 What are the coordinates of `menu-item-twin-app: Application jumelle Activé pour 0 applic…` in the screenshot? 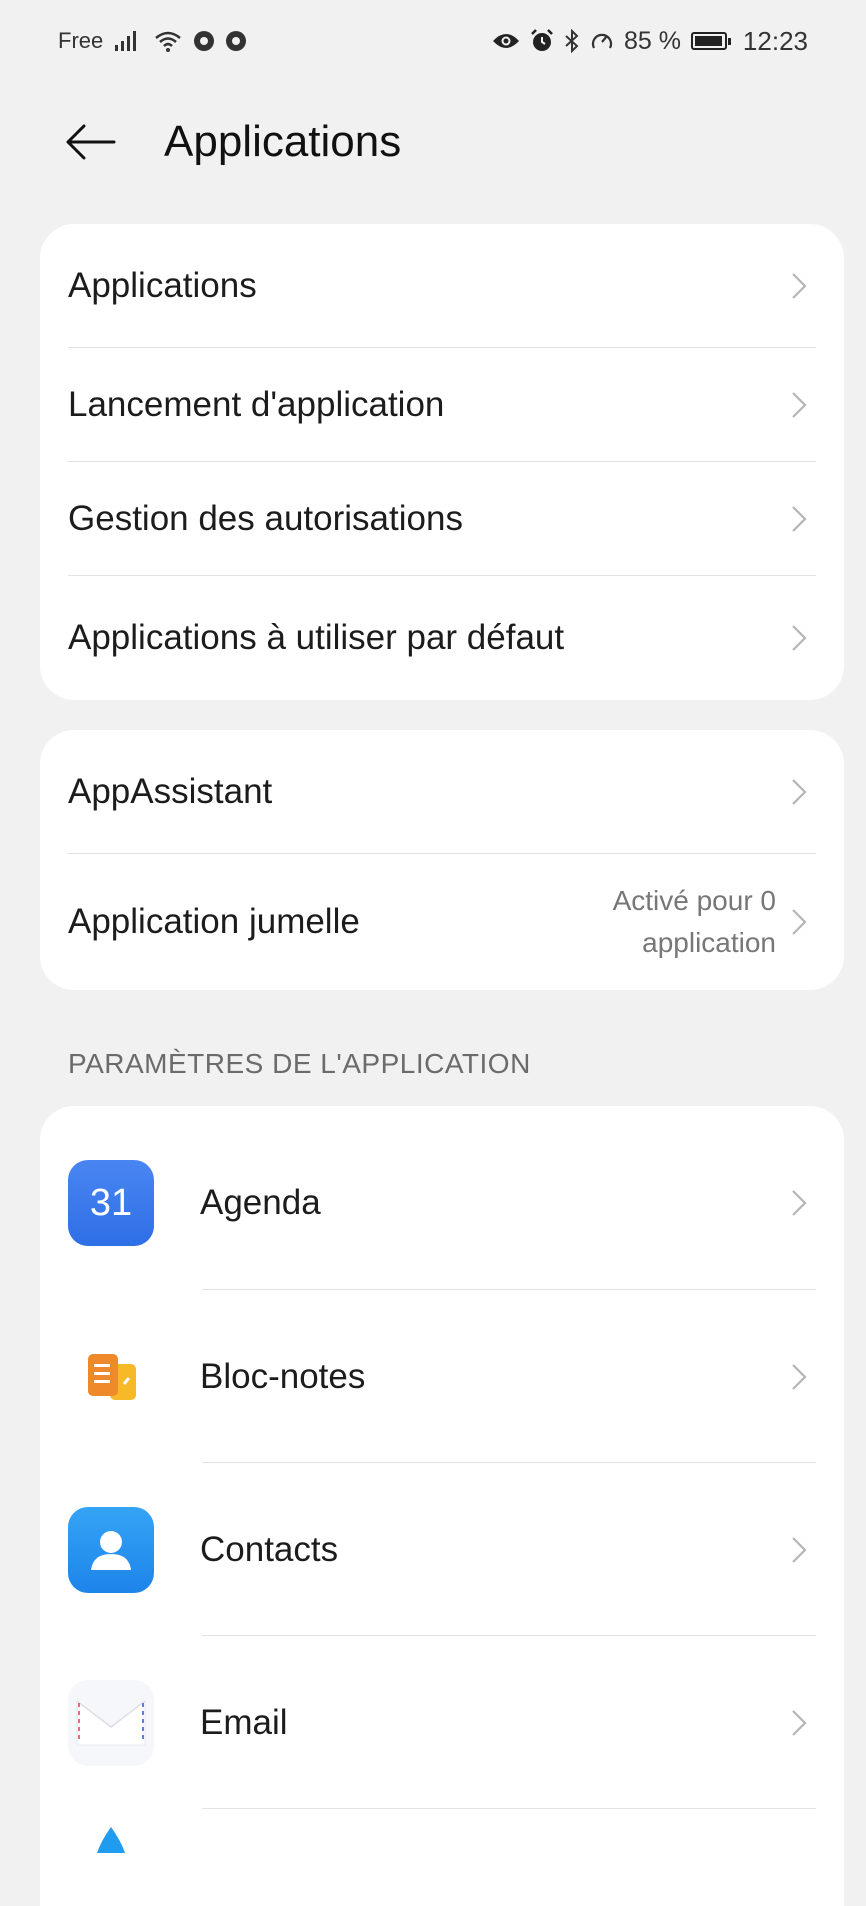 It's located at (442, 922).